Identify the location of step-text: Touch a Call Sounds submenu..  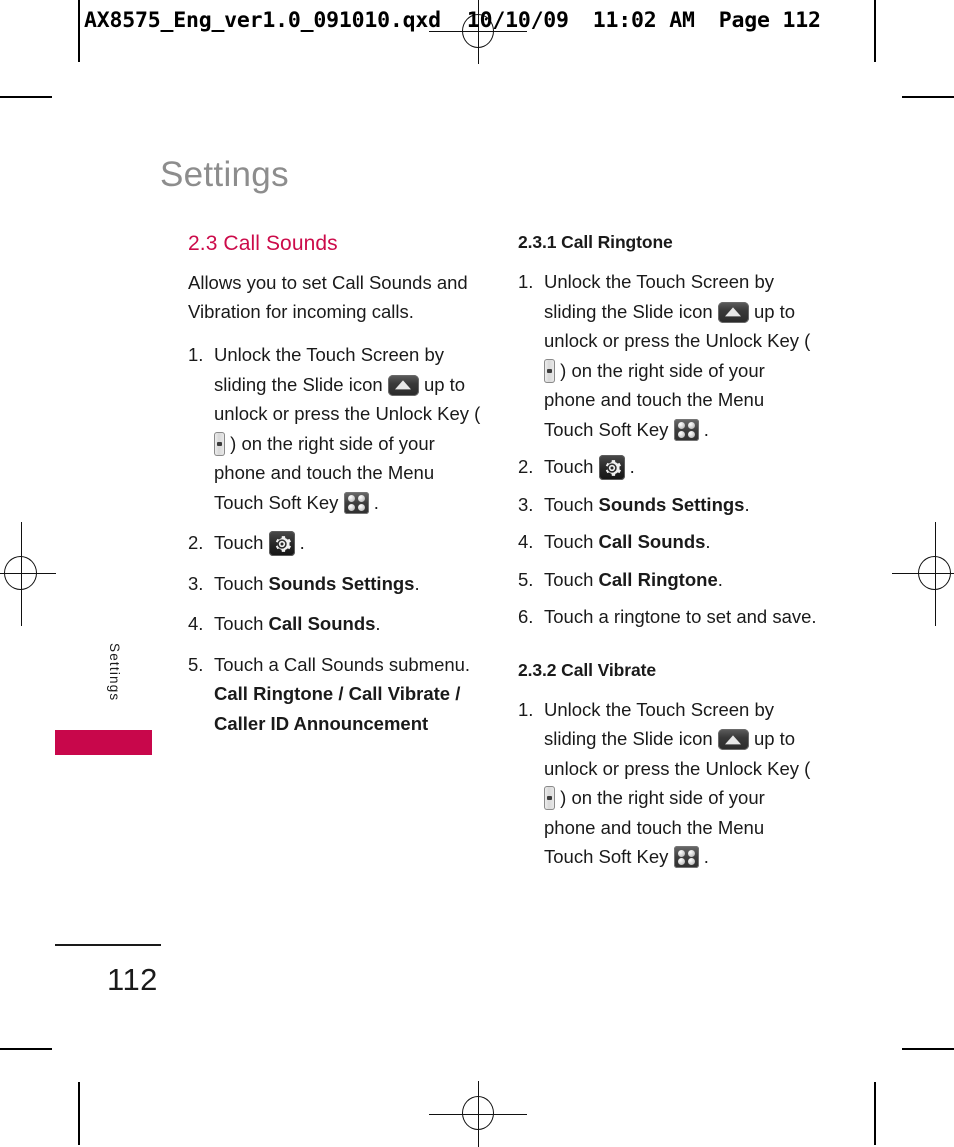
(342, 664).